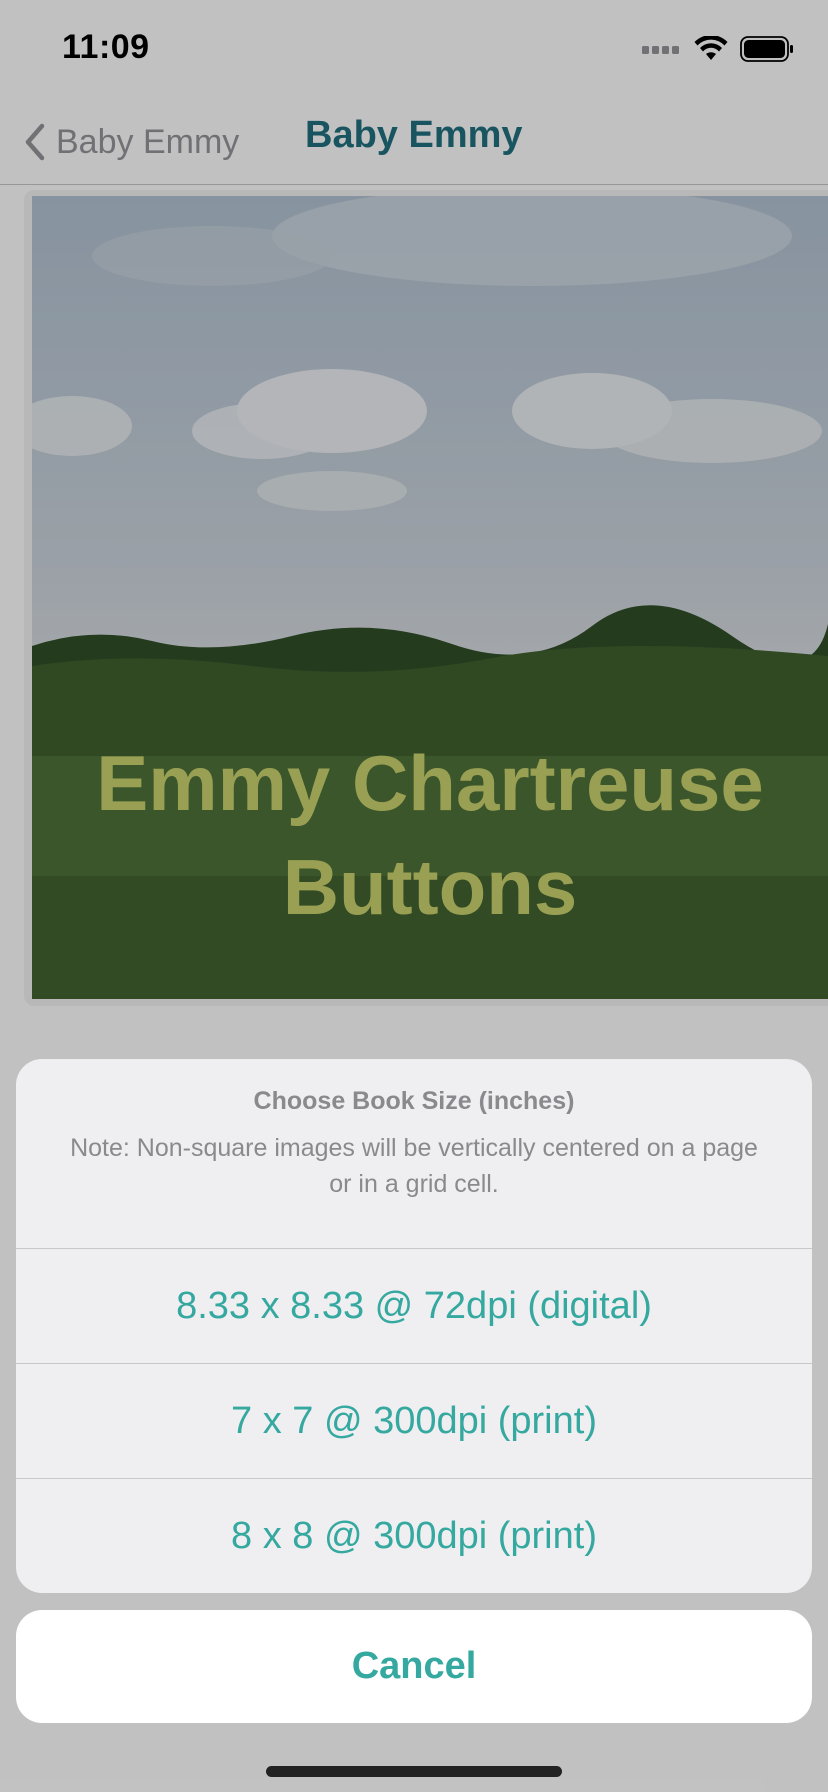  What do you see at coordinates (414, 1666) in the screenshot?
I see `cancel-button: Cancel` at bounding box center [414, 1666].